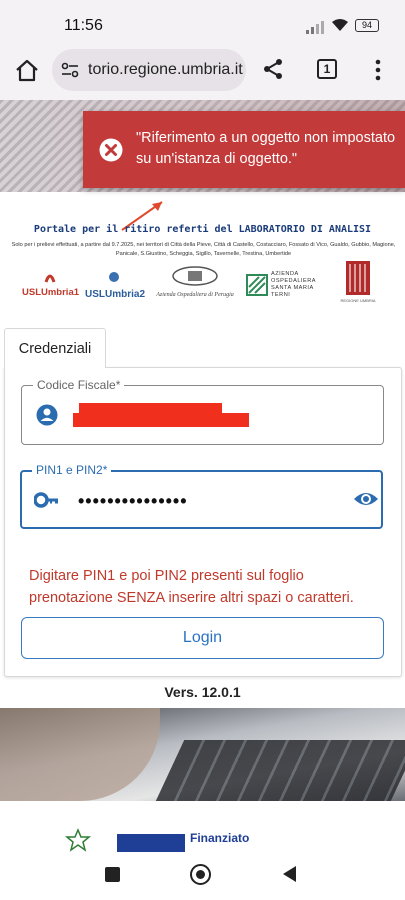  I want to click on share-icon, so click(273, 69).